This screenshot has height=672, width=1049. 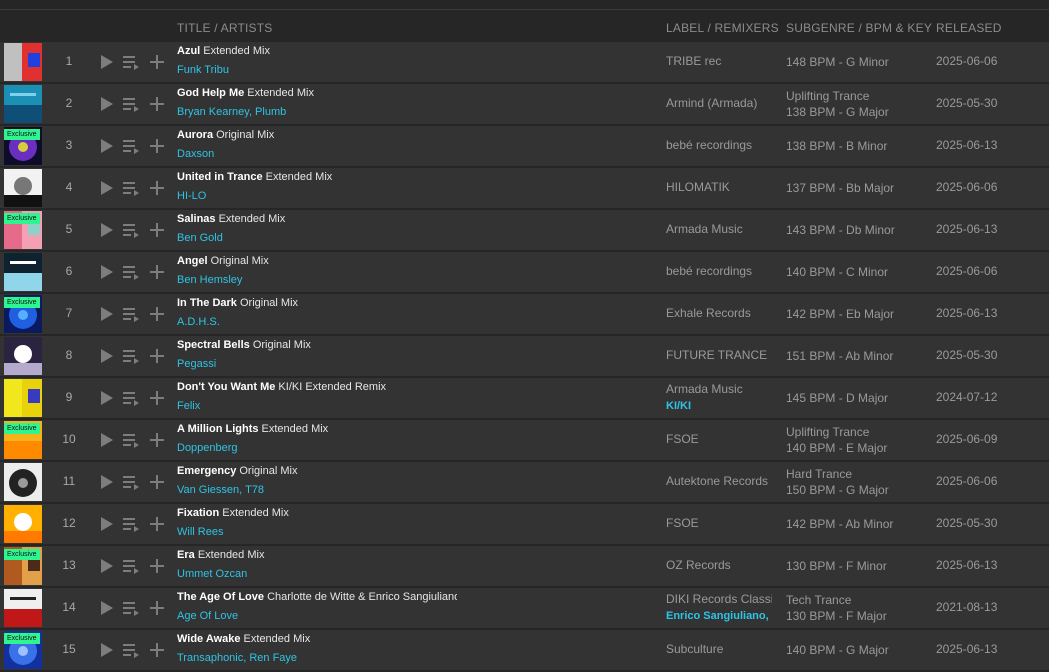 What do you see at coordinates (317, 555) in the screenshot?
I see `track-title: Era Extended Mix` at bounding box center [317, 555].